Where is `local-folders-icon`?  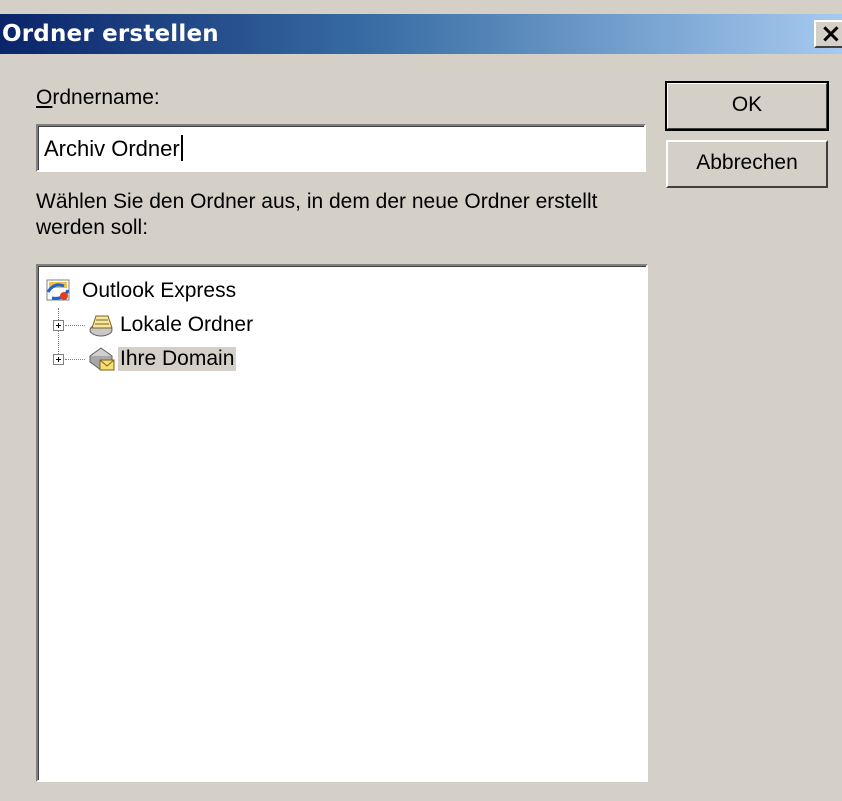 local-folders-icon is located at coordinates (101, 326).